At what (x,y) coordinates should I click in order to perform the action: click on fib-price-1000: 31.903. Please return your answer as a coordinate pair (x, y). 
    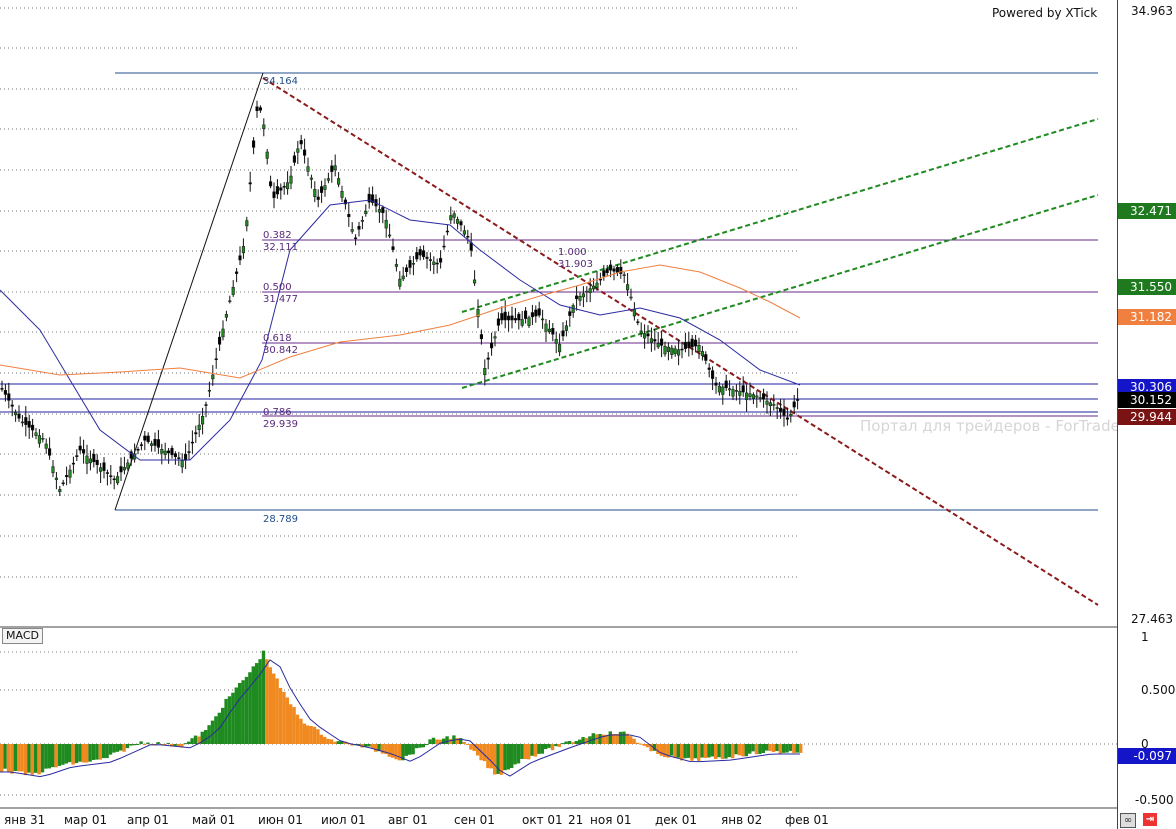
    Looking at the image, I should click on (575, 264).